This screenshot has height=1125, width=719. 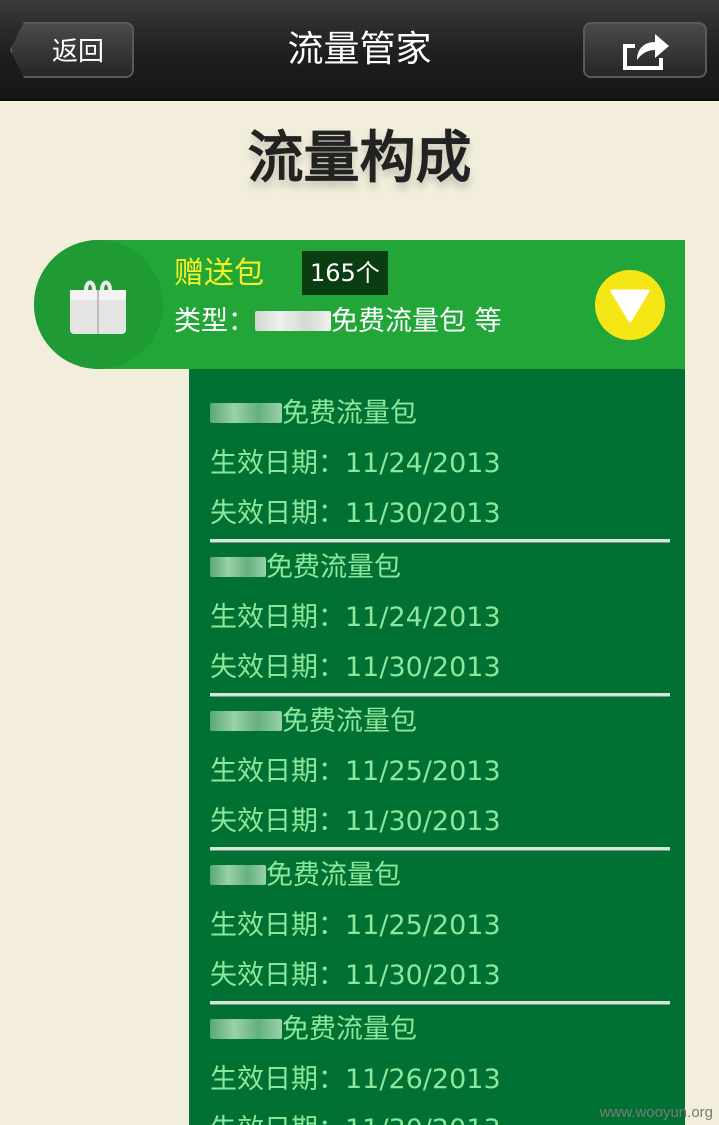 What do you see at coordinates (98, 307) in the screenshot?
I see `shopping-bag-icon` at bounding box center [98, 307].